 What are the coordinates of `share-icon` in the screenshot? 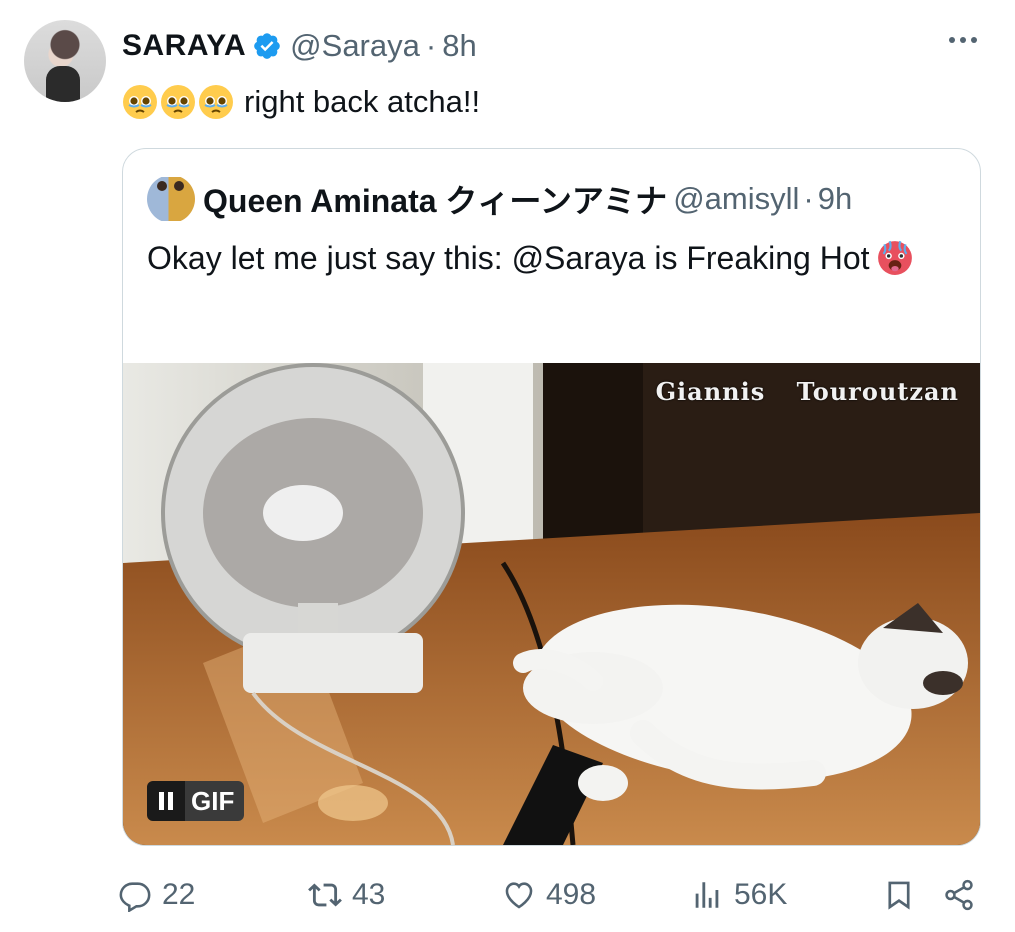 It's located at (959, 895).